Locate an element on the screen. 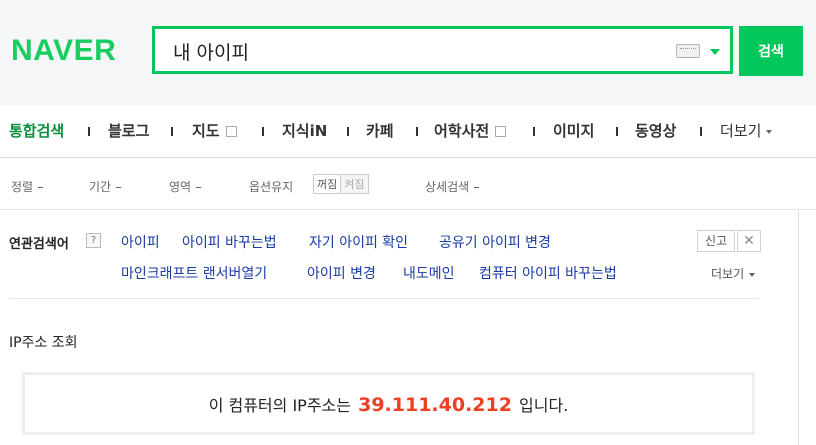 This screenshot has width=816, height=445. related-more-button: 더보기 is located at coordinates (733, 273).